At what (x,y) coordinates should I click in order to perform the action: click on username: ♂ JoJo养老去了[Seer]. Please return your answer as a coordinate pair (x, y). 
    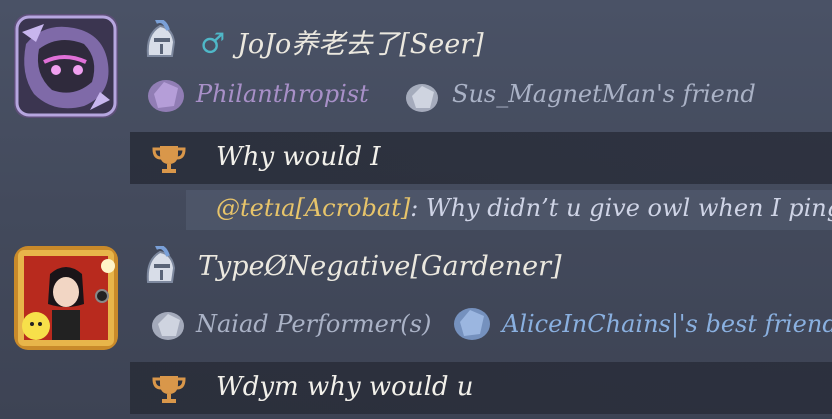
    Looking at the image, I should click on (342, 41).